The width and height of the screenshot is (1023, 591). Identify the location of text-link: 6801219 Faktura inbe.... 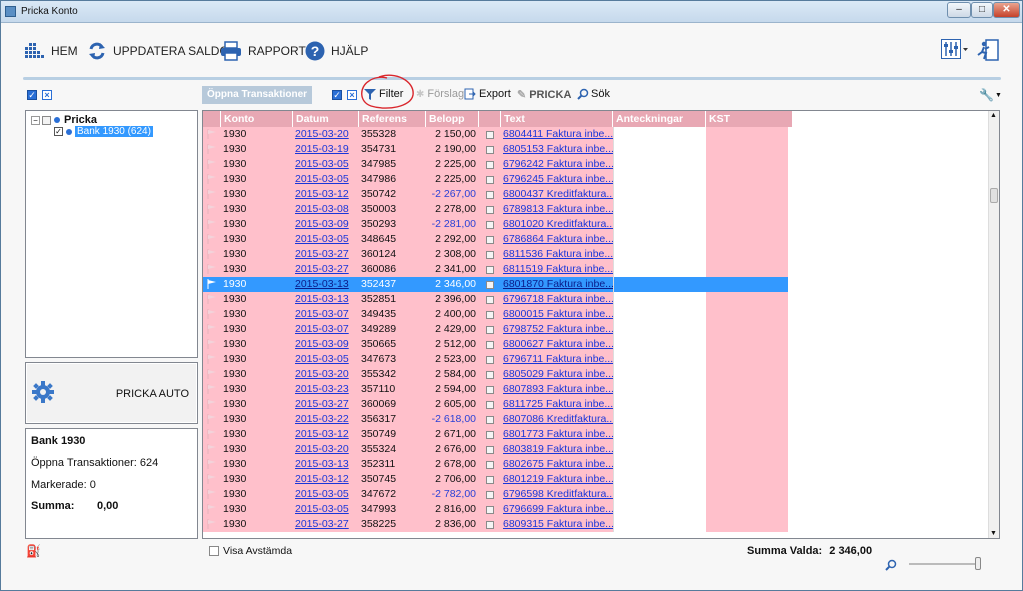
(557, 479).